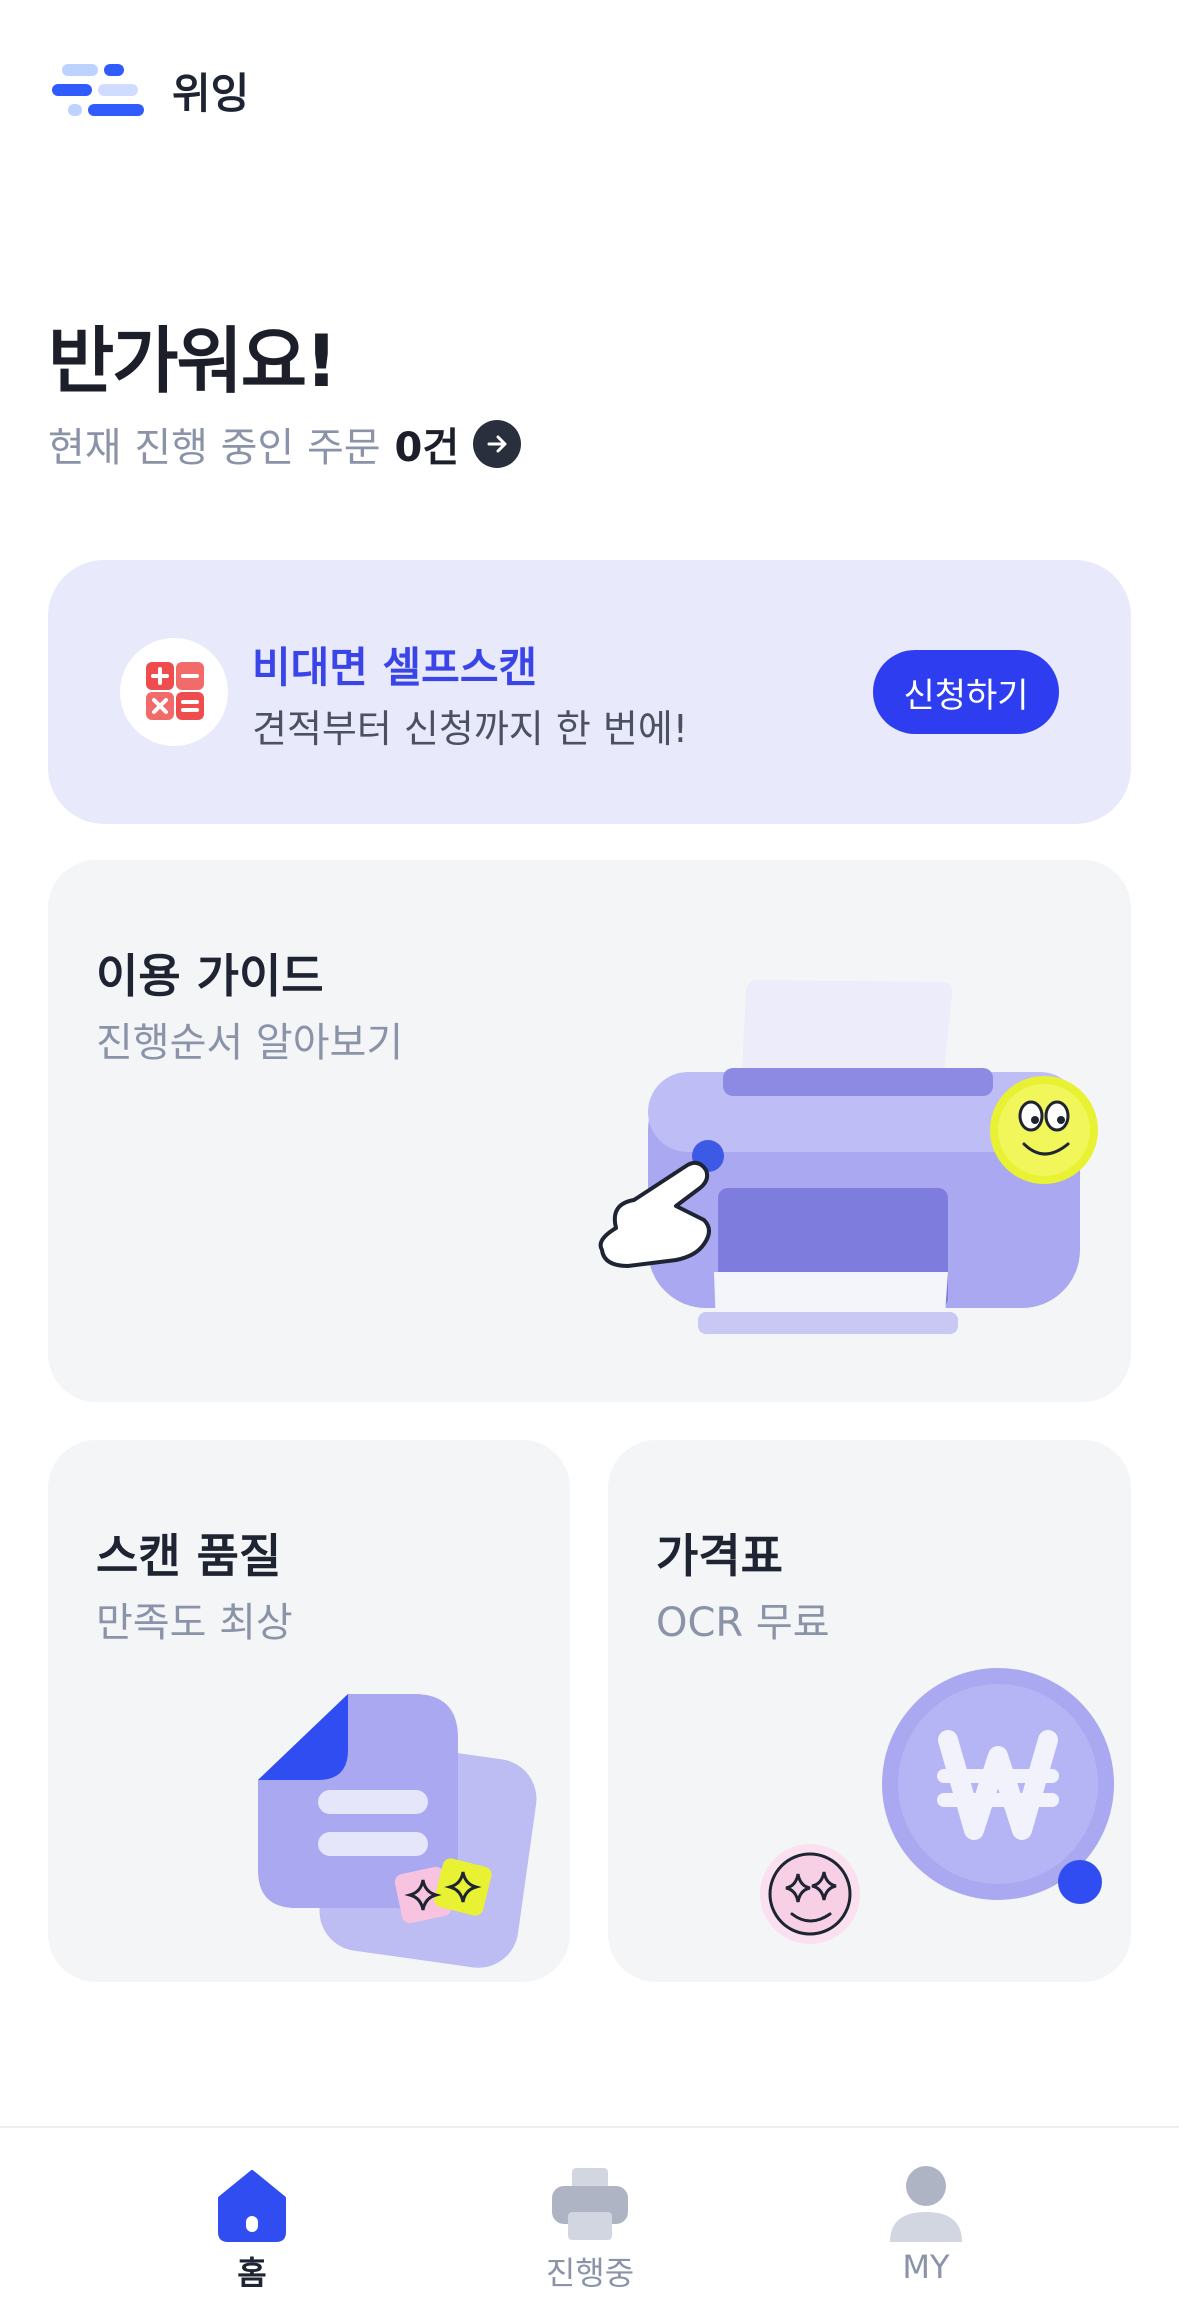 The width and height of the screenshot is (1179, 2319). I want to click on calculator-icon, so click(174, 692).